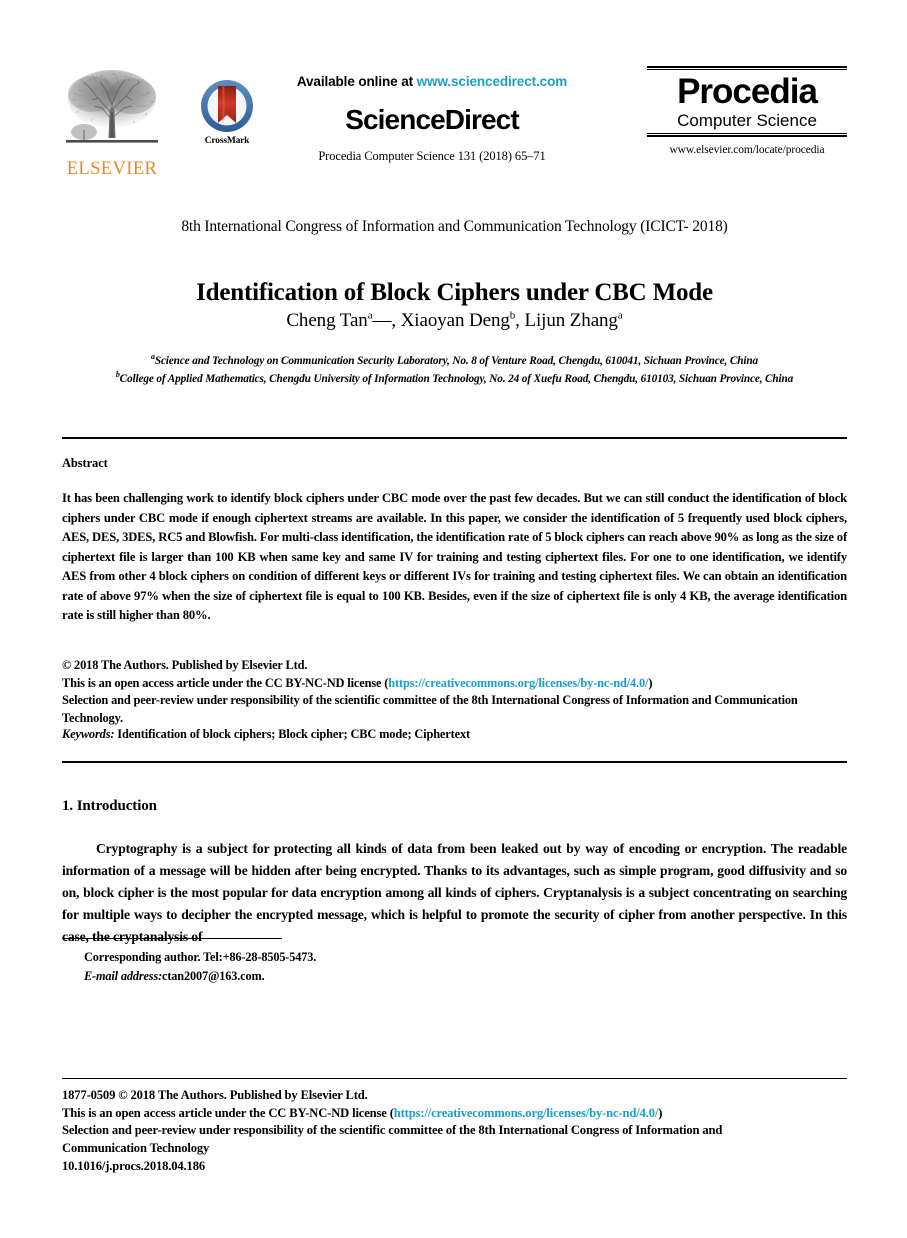 Image resolution: width=907 pixels, height=1238 pixels. What do you see at coordinates (112, 169) in the screenshot?
I see `elsevier-wordmark: ELSEVIER` at bounding box center [112, 169].